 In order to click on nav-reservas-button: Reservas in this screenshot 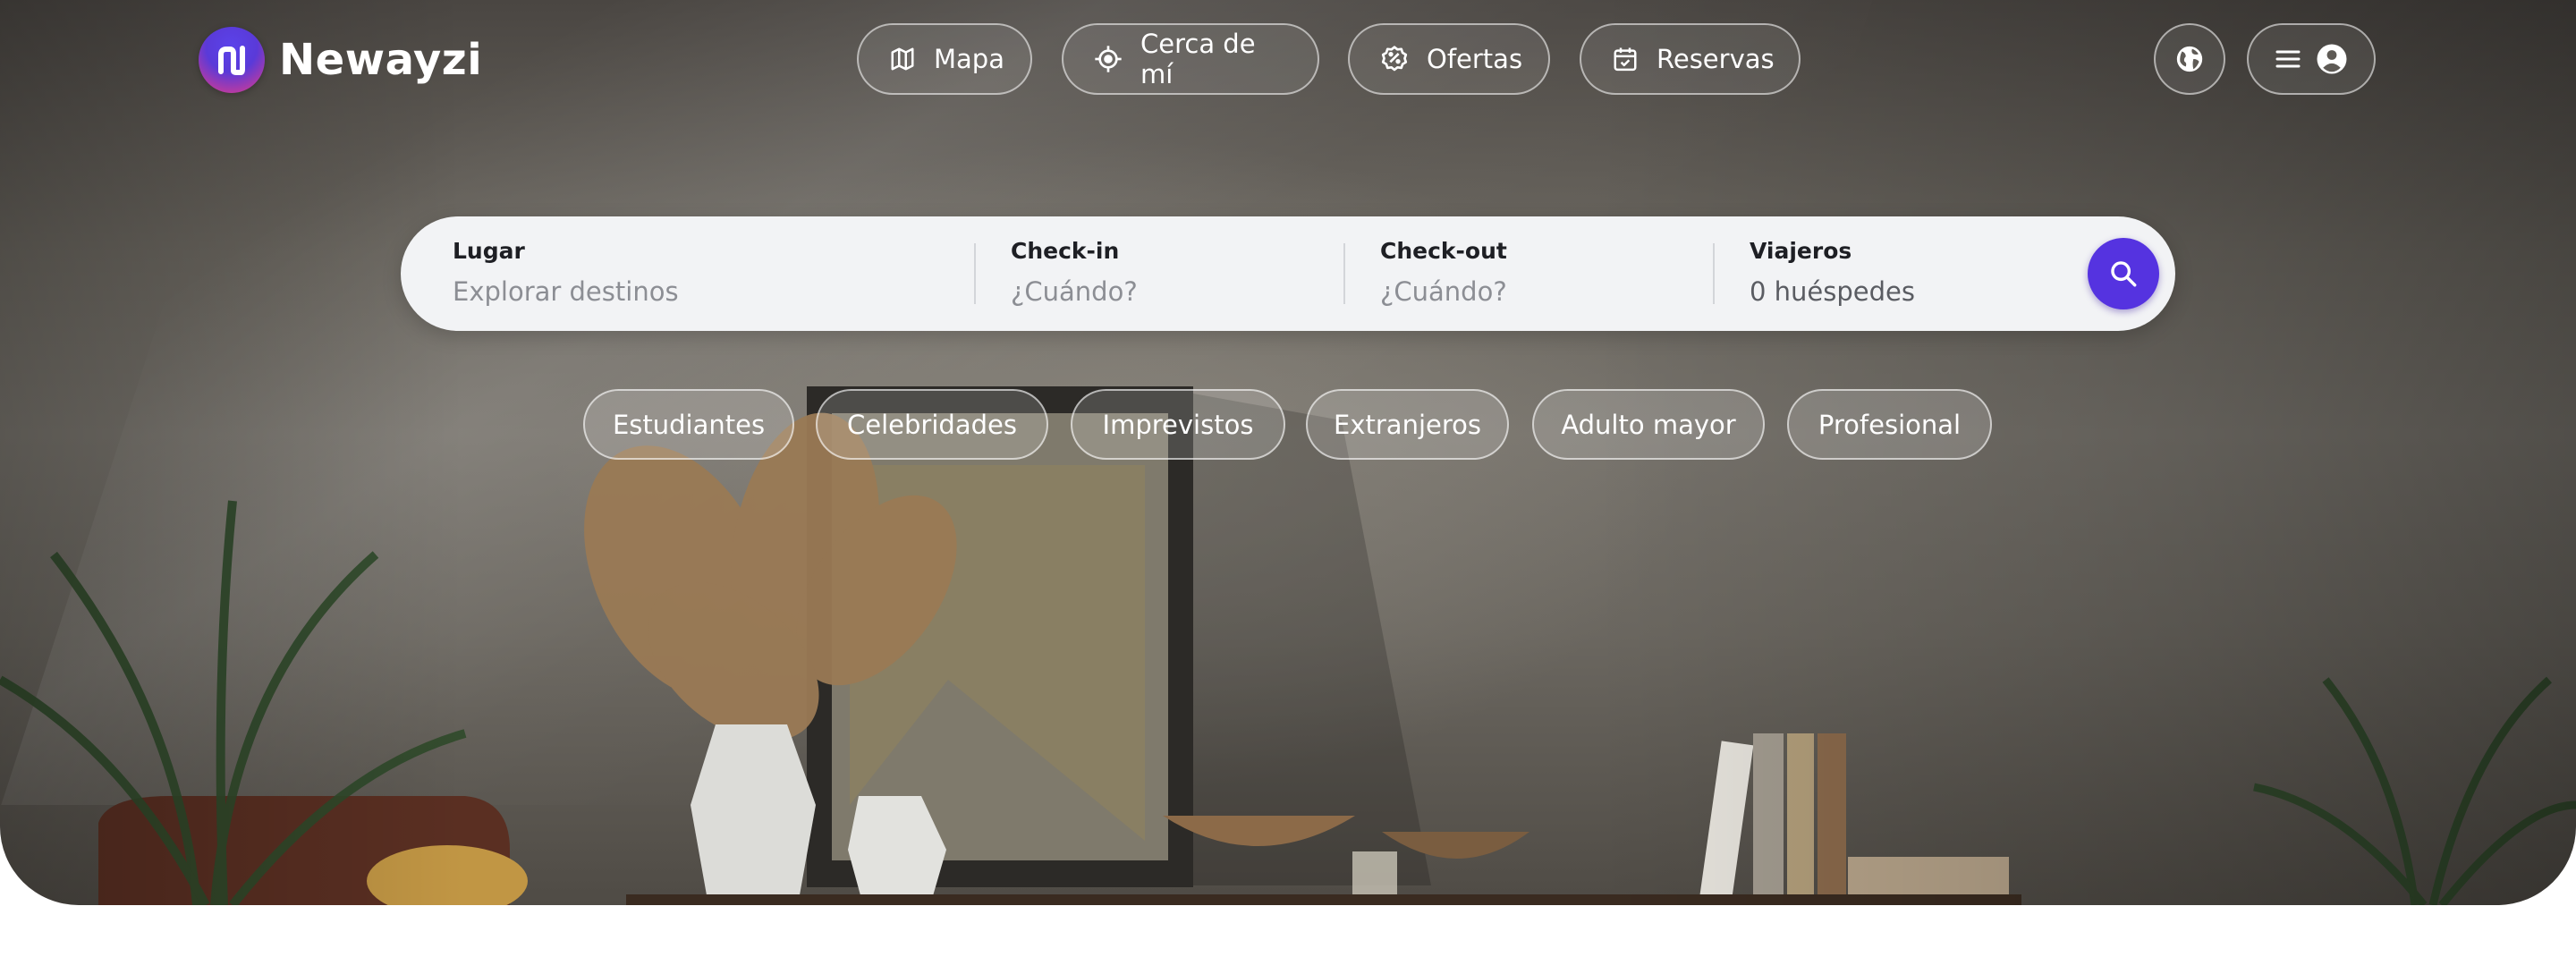, I will do `click(1690, 59)`.